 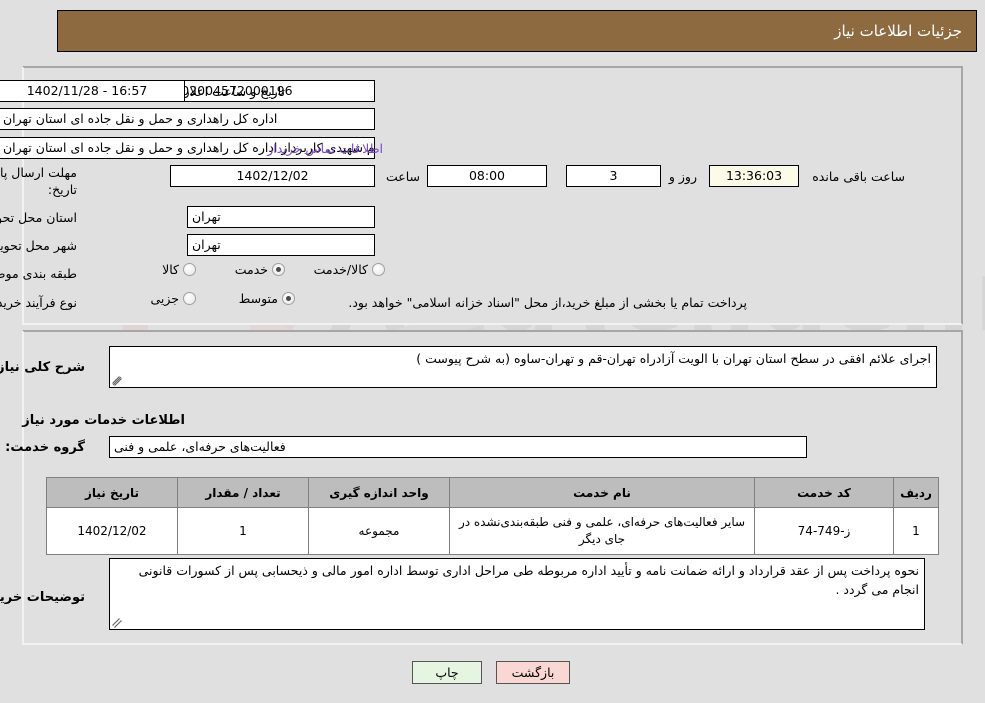 What do you see at coordinates (602, 492) in the screenshot?
I see `col-name: نام خدمت` at bounding box center [602, 492].